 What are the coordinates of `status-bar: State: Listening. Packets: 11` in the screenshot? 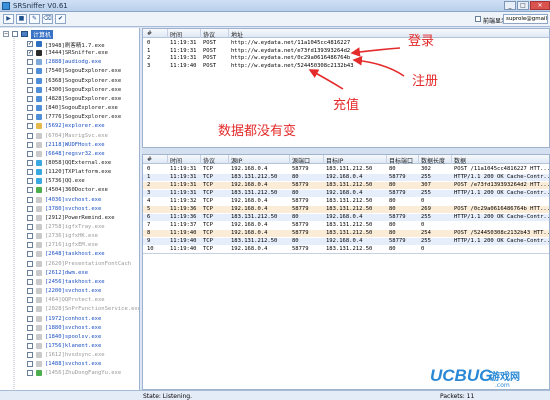 It's located at (275, 395).